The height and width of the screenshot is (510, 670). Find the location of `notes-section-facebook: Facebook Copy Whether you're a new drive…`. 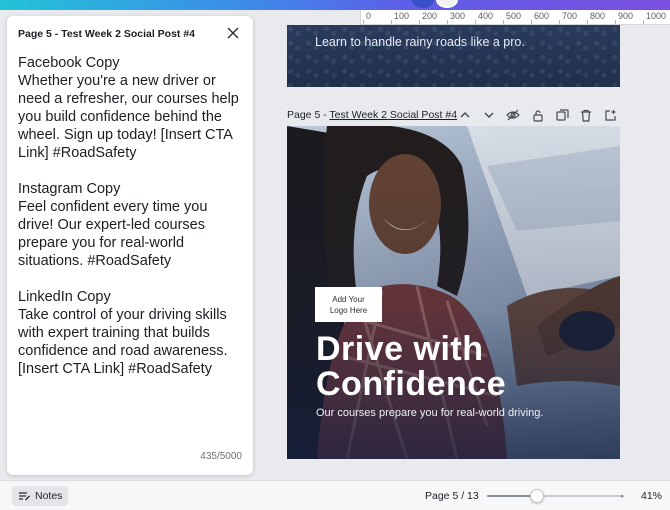

notes-section-facebook: Facebook Copy Whether you're a new drive… is located at coordinates (128, 108).